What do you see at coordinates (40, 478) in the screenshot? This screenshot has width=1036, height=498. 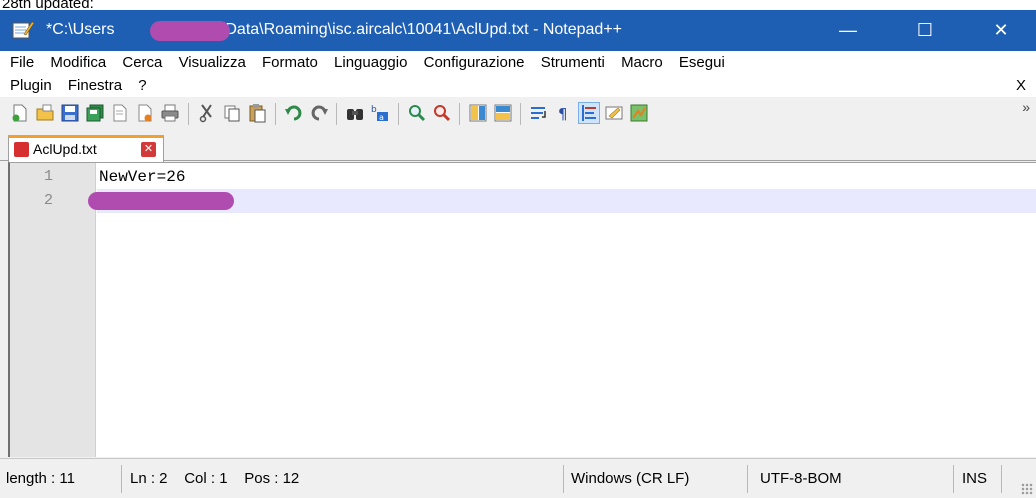 I see `status-length: length : 11` at bounding box center [40, 478].